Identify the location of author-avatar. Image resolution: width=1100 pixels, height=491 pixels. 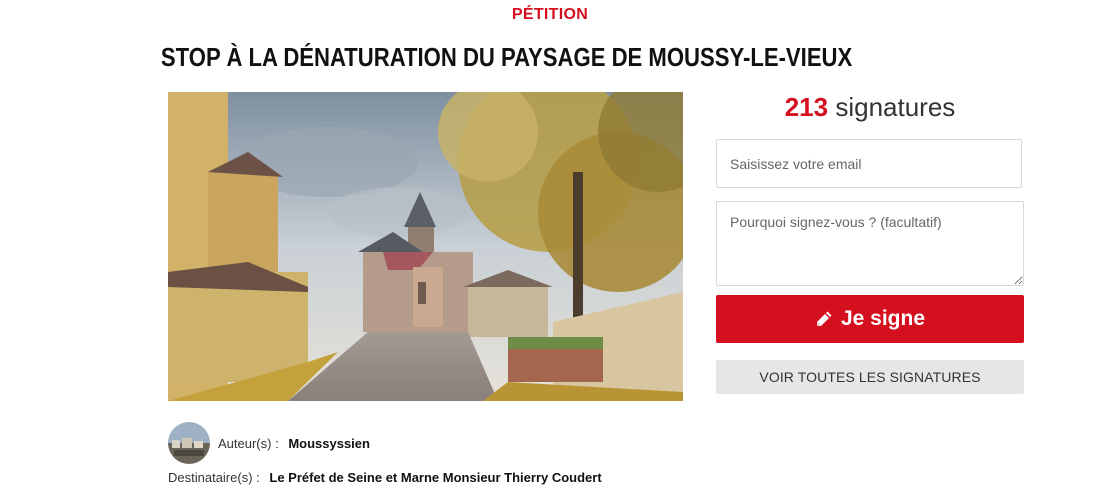
(189, 443).